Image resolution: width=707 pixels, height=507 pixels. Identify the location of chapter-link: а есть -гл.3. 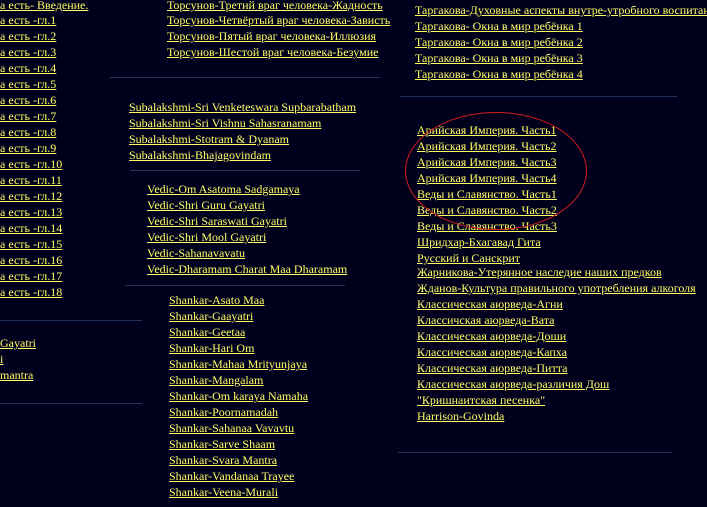
(28, 52).